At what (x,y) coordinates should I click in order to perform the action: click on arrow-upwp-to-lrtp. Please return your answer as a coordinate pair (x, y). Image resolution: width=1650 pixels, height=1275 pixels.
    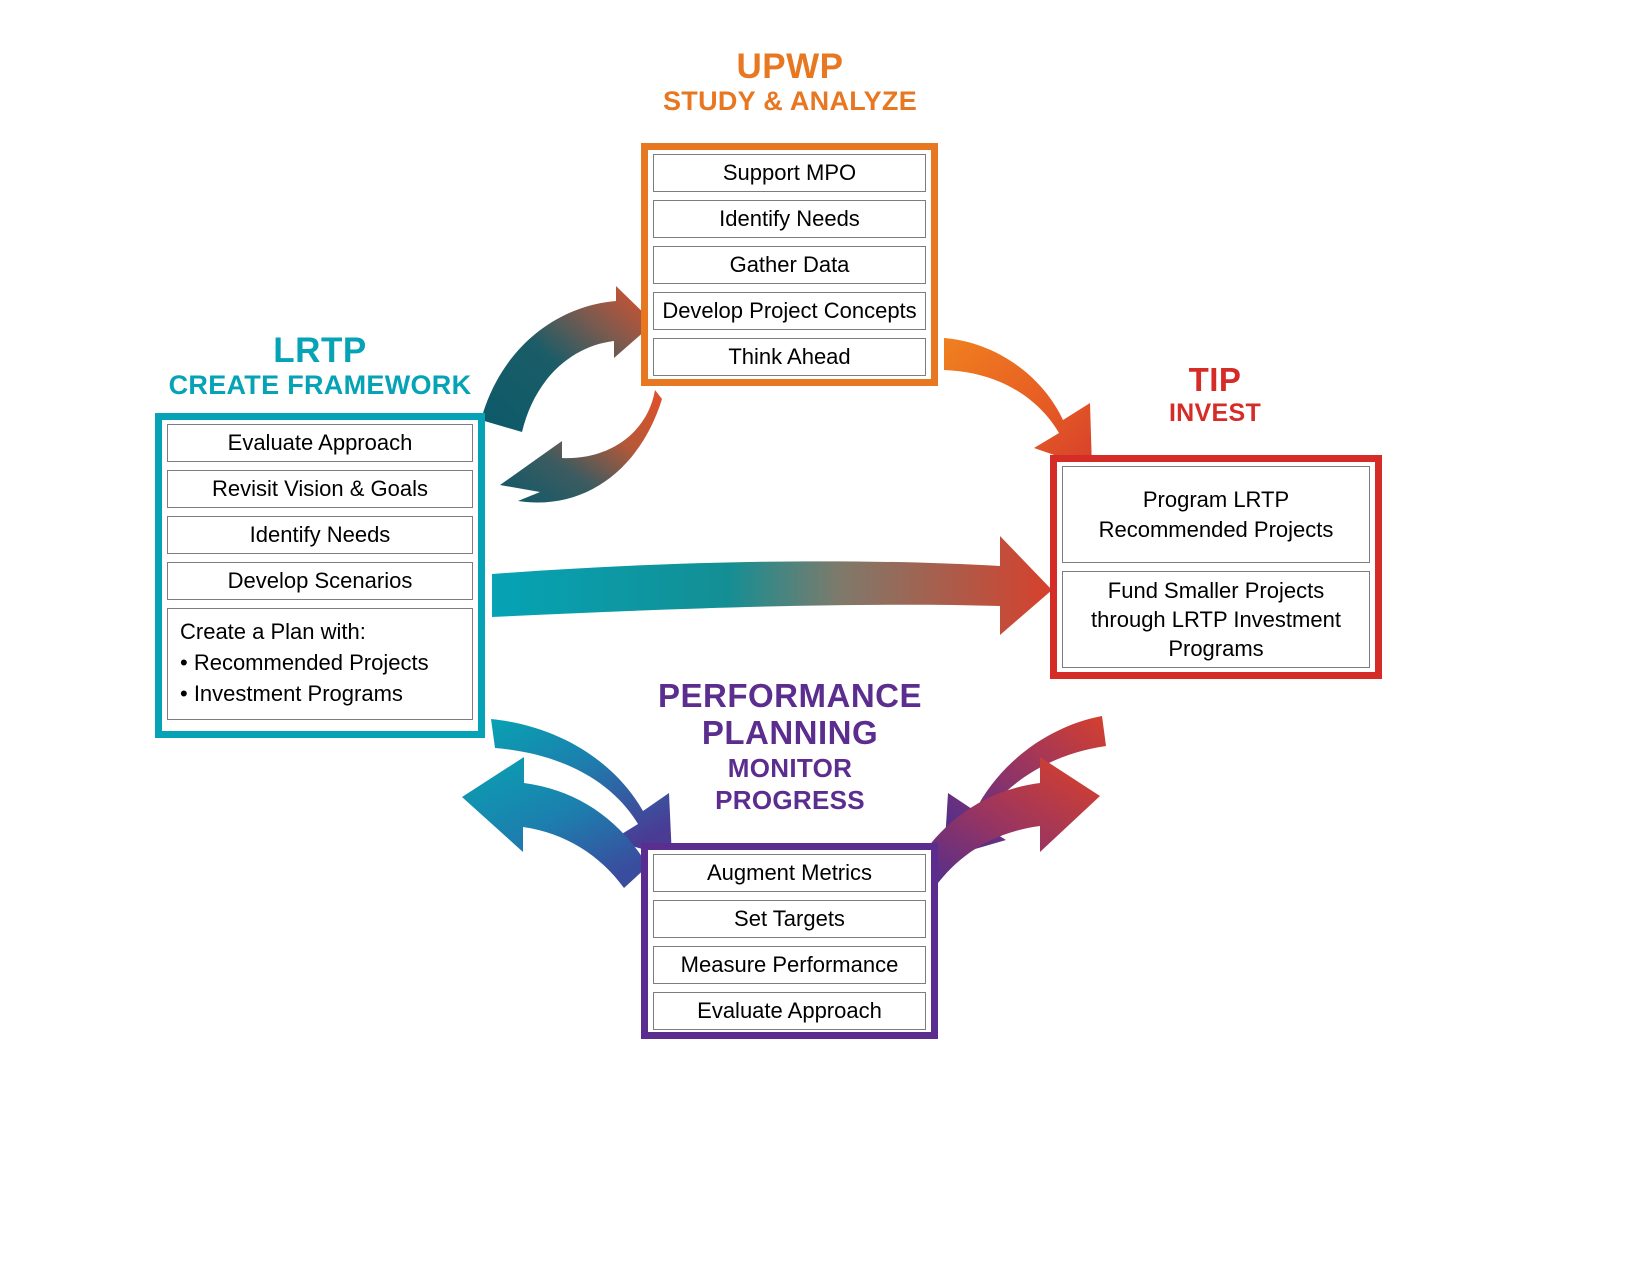
    Looking at the image, I should click on (581, 446).